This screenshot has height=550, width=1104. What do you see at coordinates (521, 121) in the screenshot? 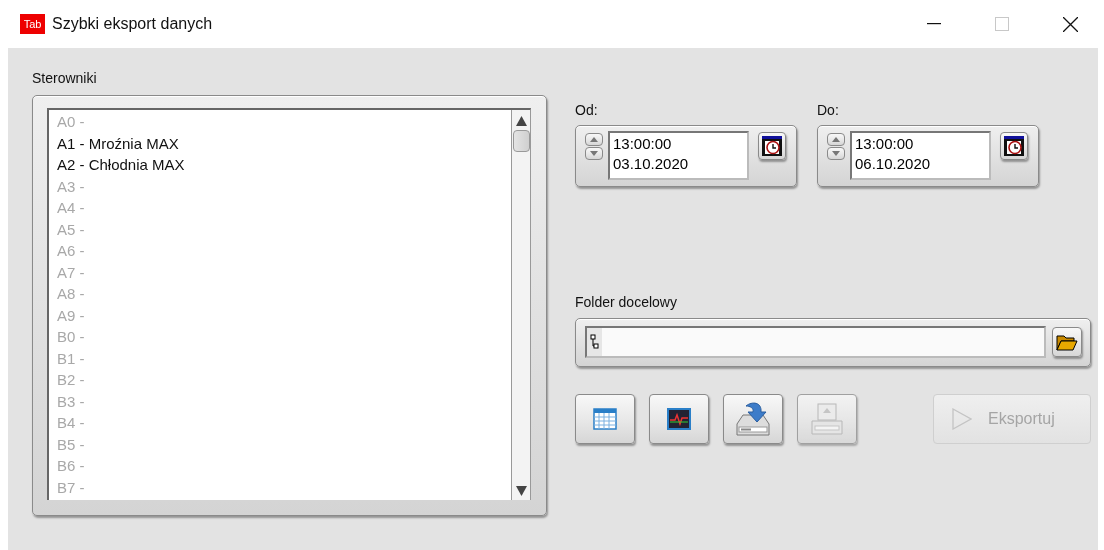
I see `scroll-up-icon` at bounding box center [521, 121].